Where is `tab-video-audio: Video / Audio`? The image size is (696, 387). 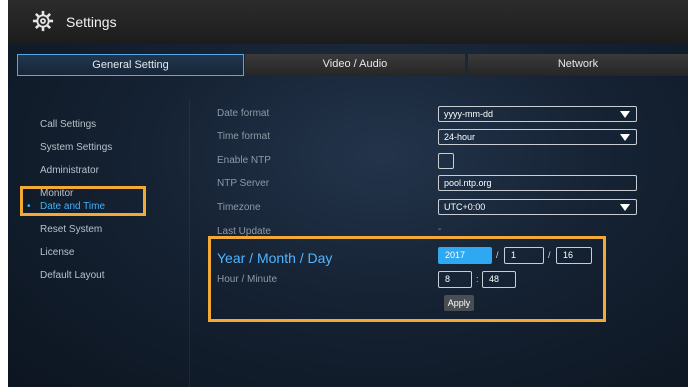
tab-video-audio: Video / Audio is located at coordinates (355, 65).